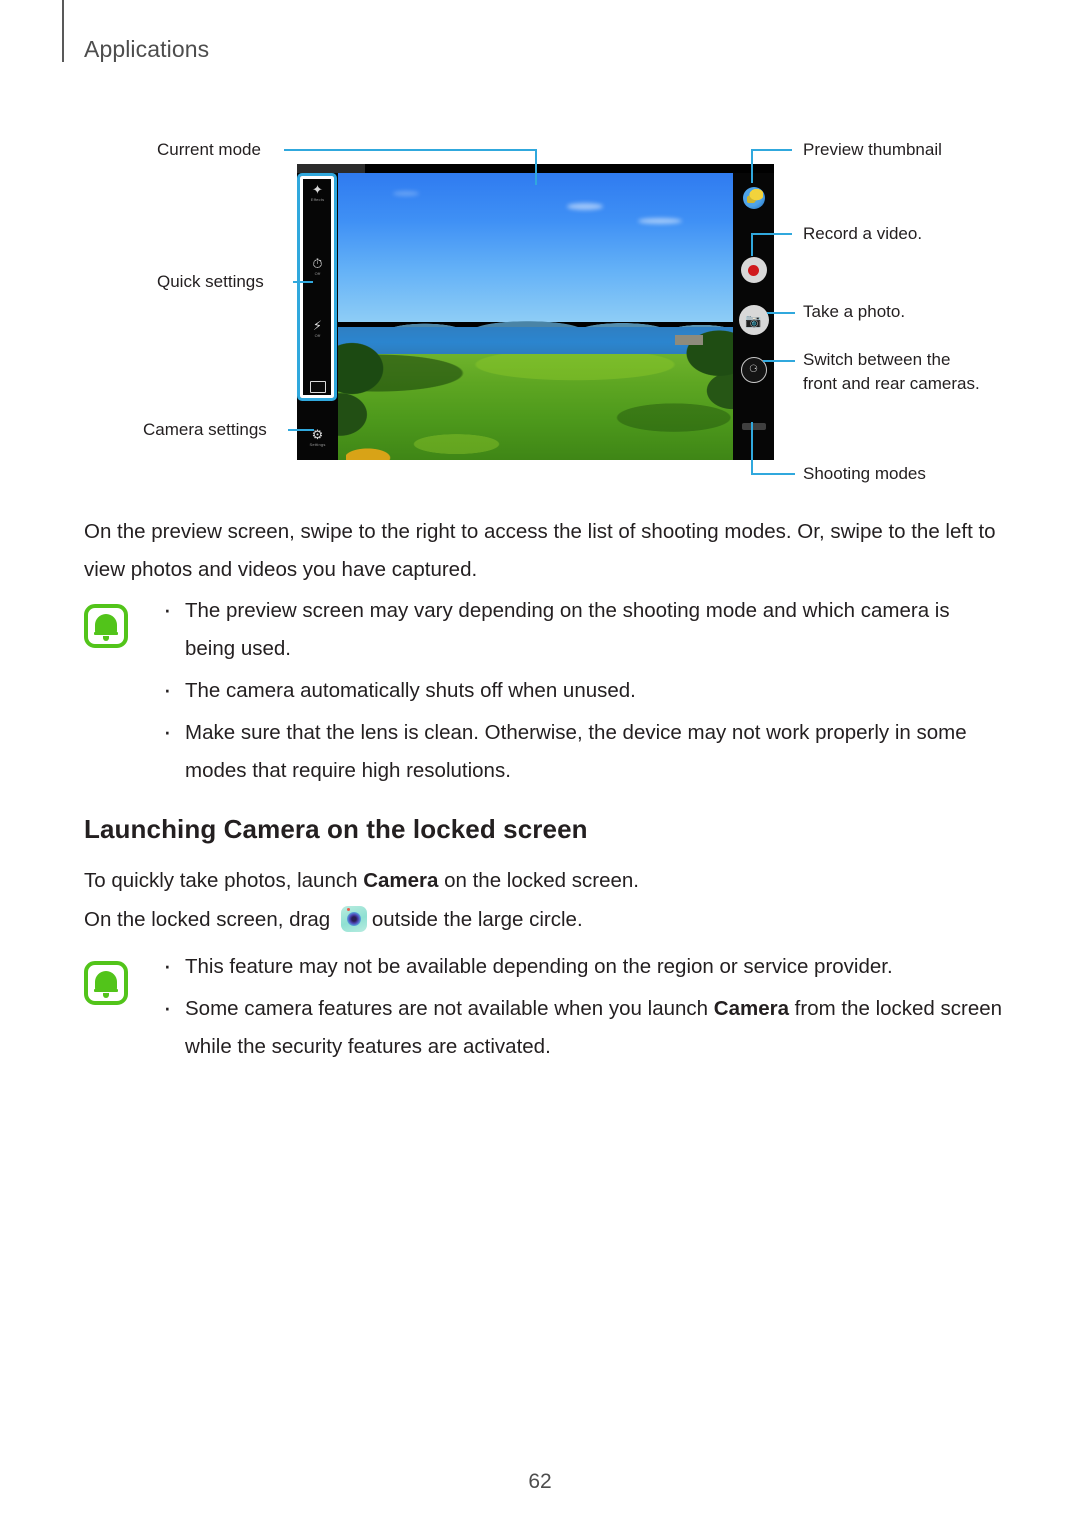 This screenshot has height=1527, width=1080. I want to click on camera-right-toolbar: 📷 ⚆, so click(753, 316).